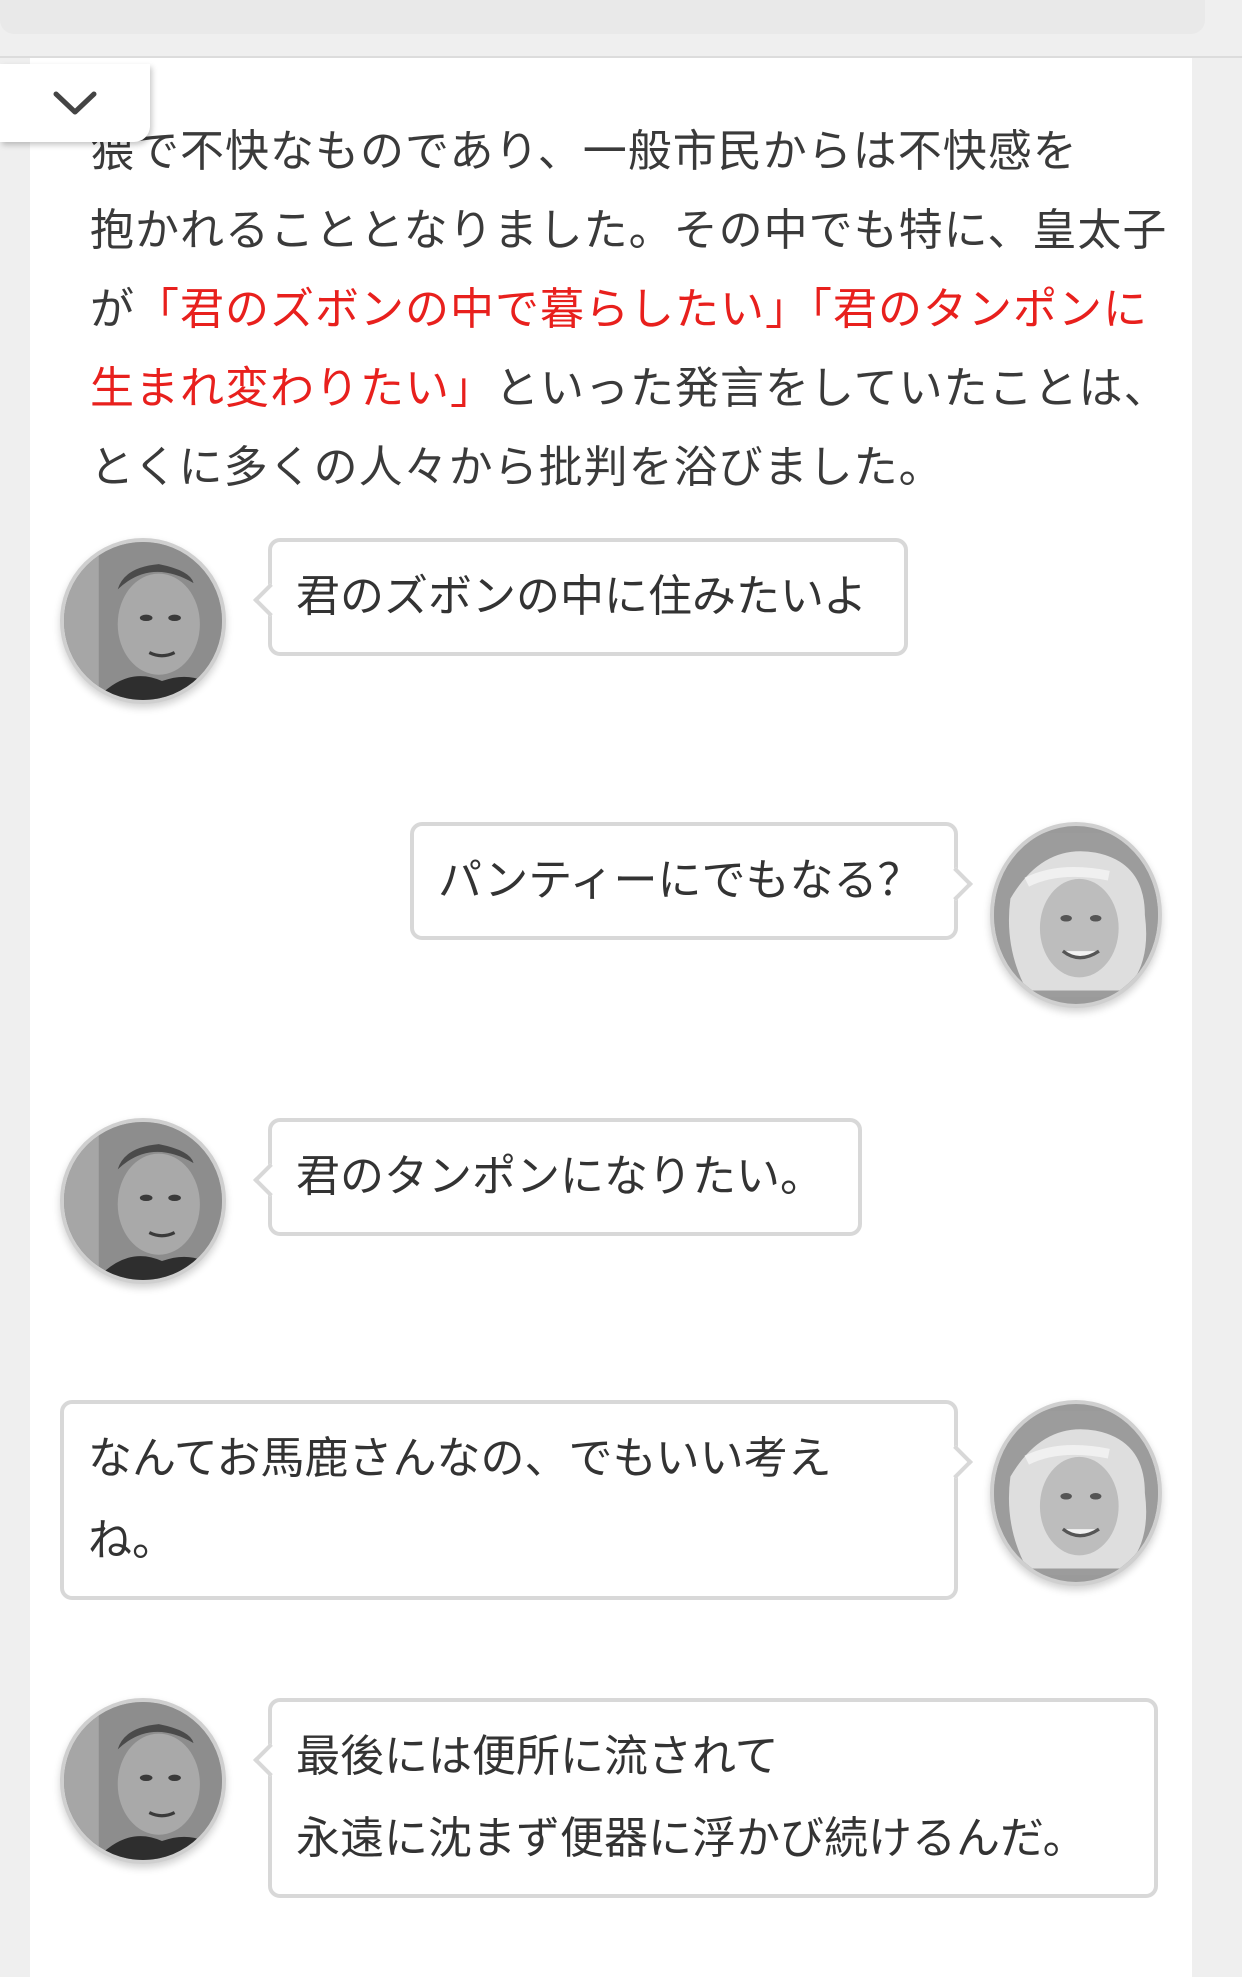 Image resolution: width=1242 pixels, height=1977 pixels. What do you see at coordinates (509, 1500) in the screenshot?
I see `chat-bubble: なんてお馬鹿さんなの、でもいい考え ね。` at bounding box center [509, 1500].